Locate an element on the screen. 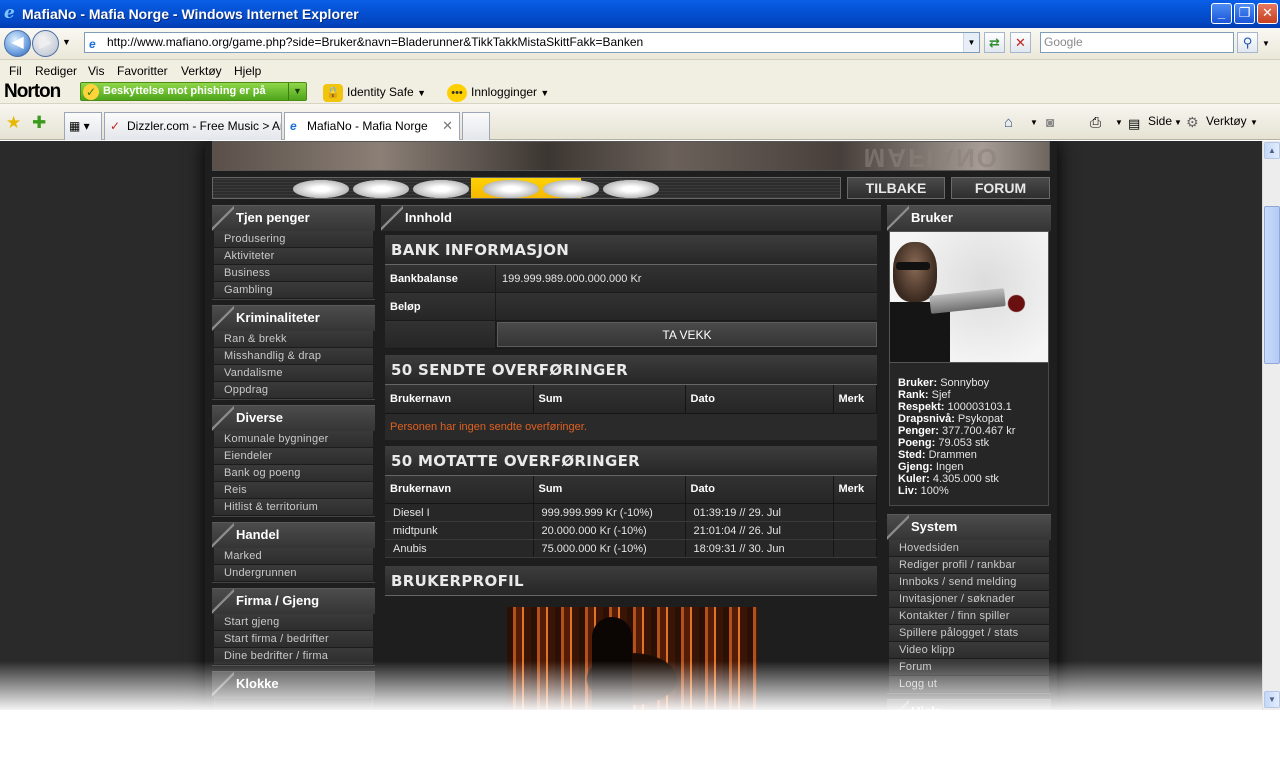 Image resolution: width=1280 pixels, height=768 pixels. menu-help: Hjelp is located at coordinates (247, 71).